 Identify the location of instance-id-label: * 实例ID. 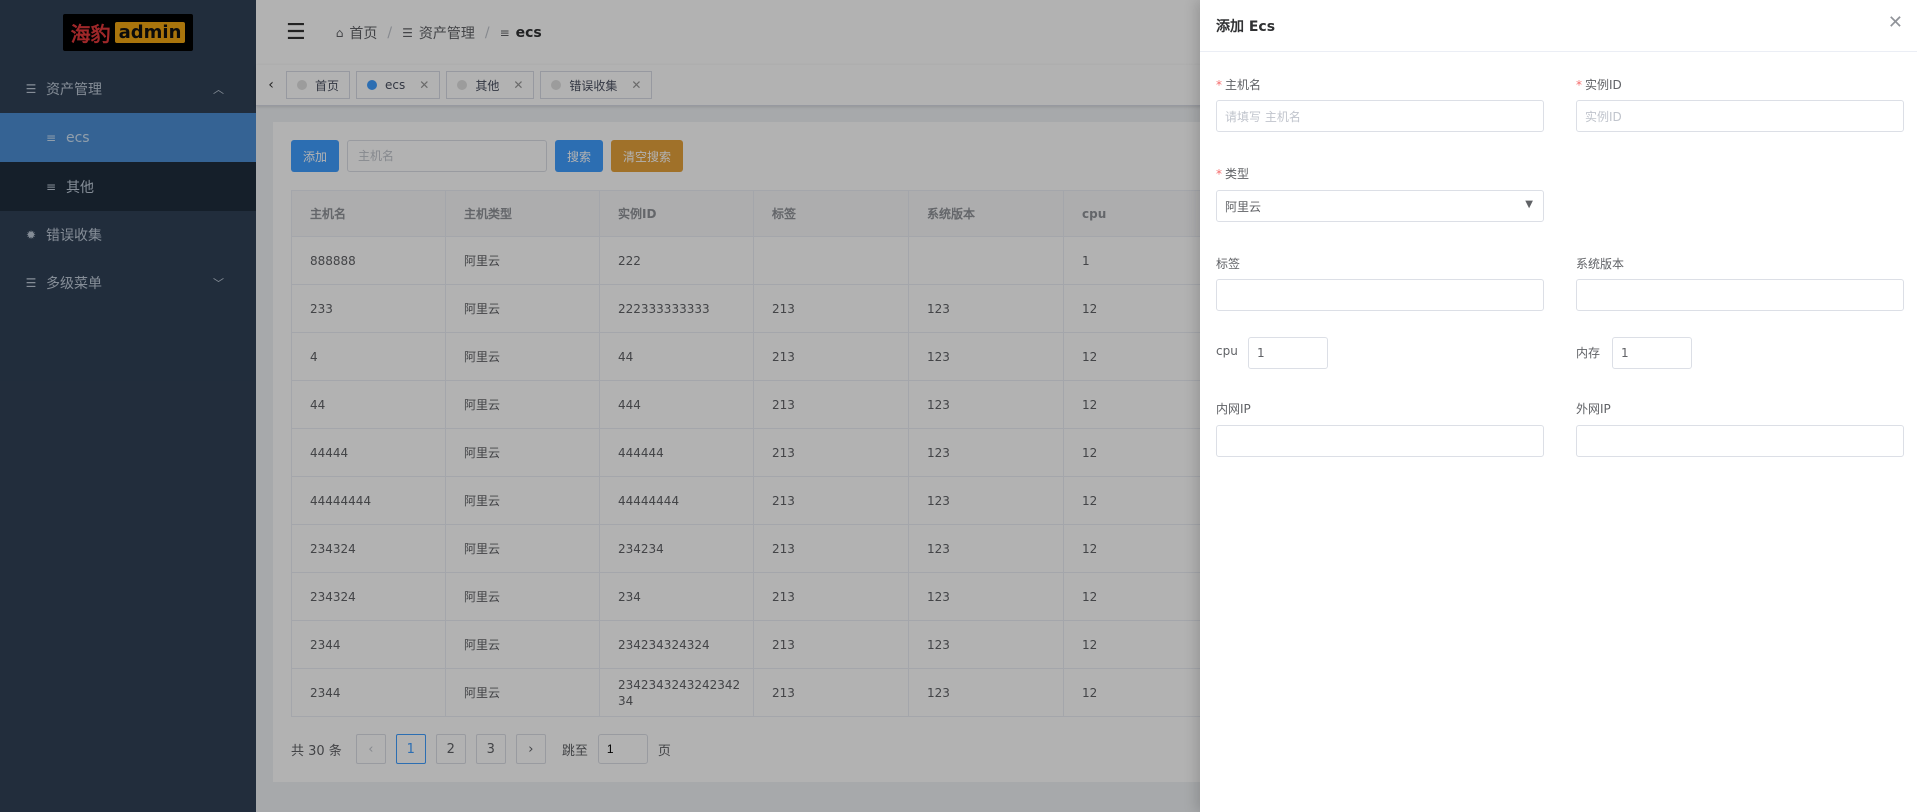
(1599, 84).